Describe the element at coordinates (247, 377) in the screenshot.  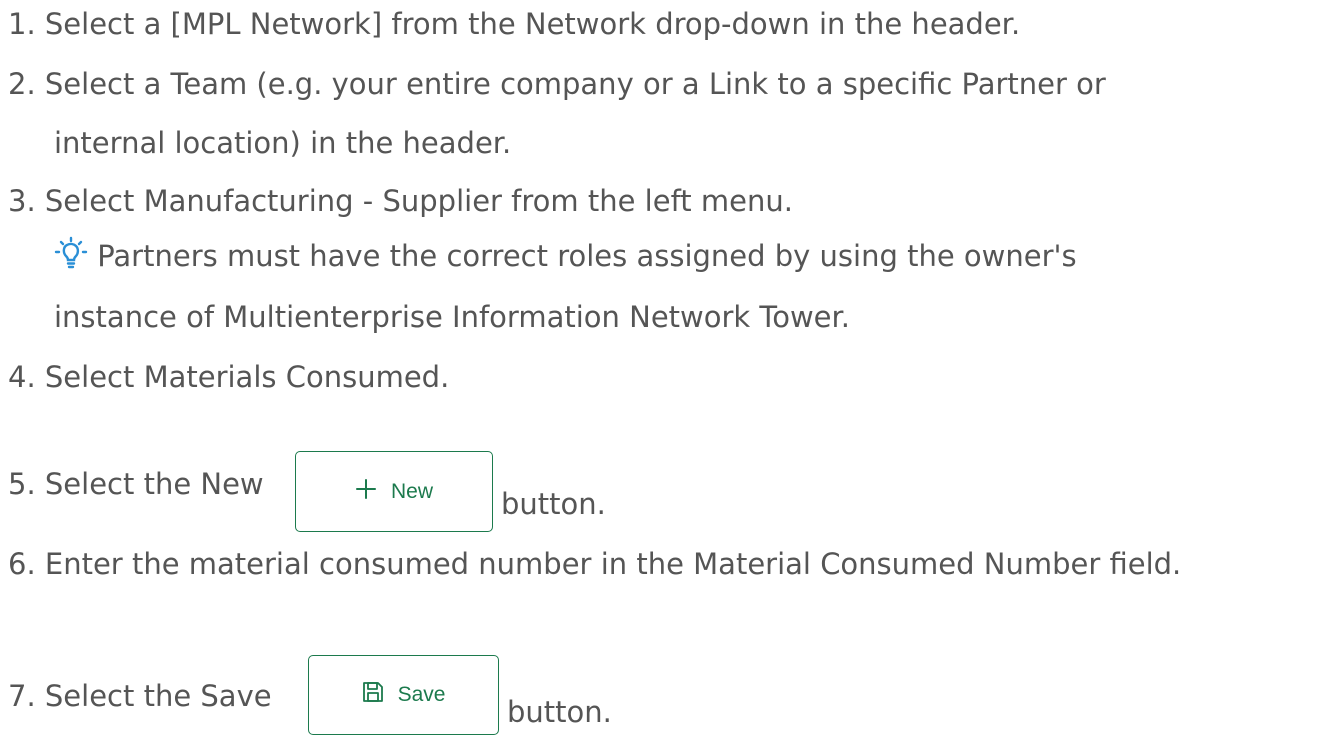
I see `step-4-text: Select Materials Consumed.` at that location.